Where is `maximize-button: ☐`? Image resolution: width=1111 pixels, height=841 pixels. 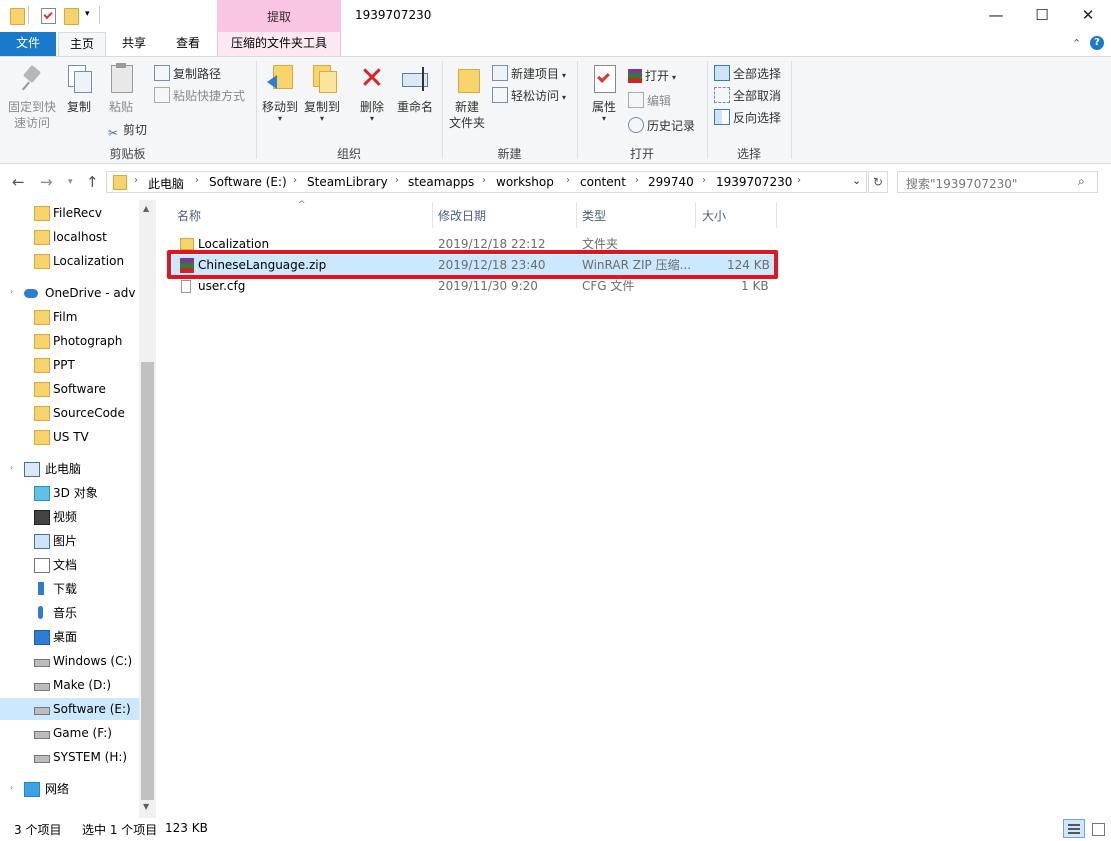
maximize-button: ☐ is located at coordinates (1042, 16).